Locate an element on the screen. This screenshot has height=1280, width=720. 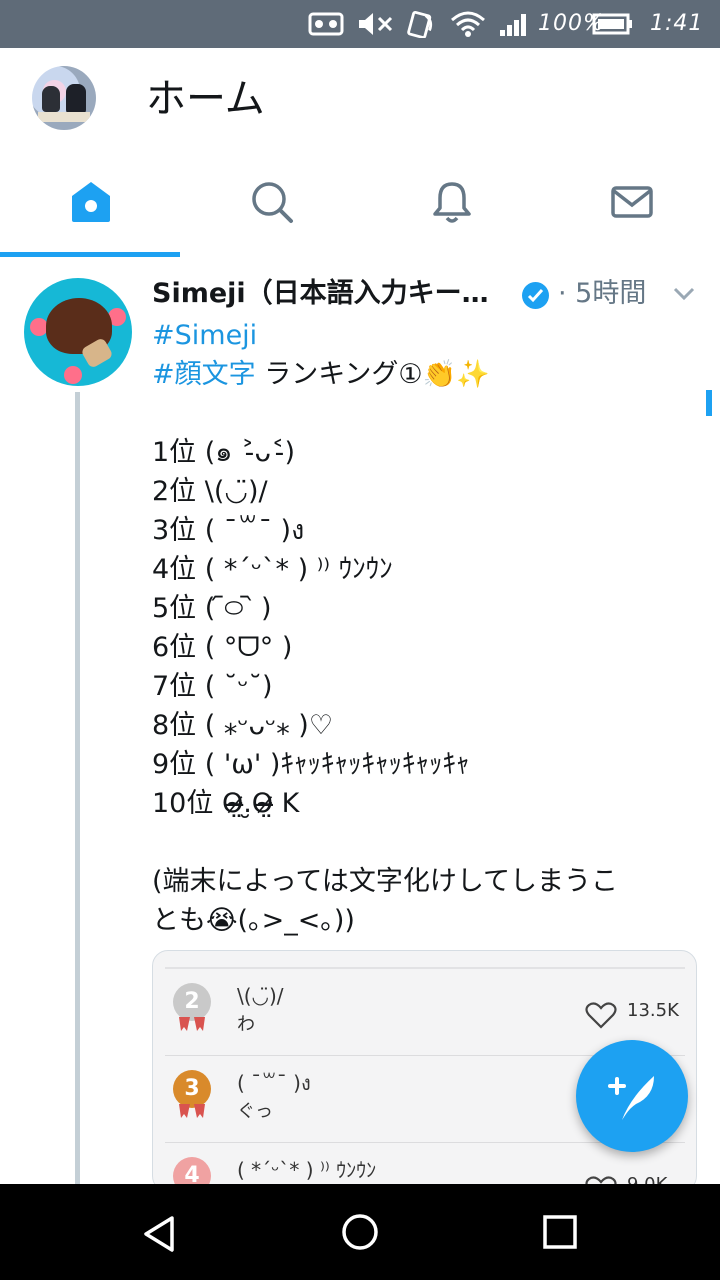
clock: 1:41 is located at coordinates (677, 23).